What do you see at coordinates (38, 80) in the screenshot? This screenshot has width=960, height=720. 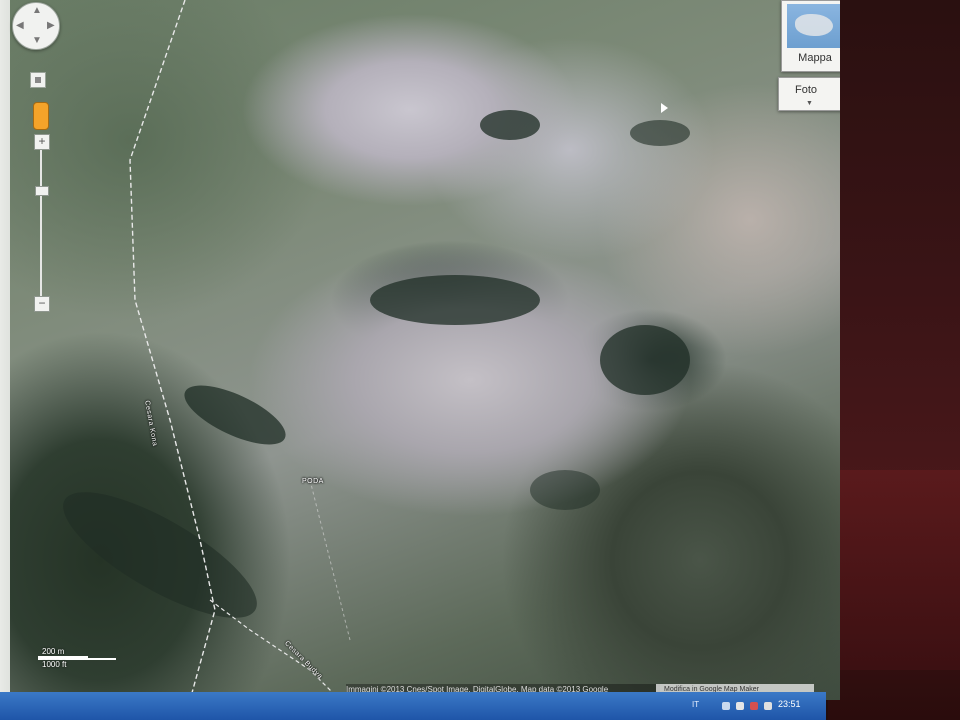 I see `zoom-reset-button` at bounding box center [38, 80].